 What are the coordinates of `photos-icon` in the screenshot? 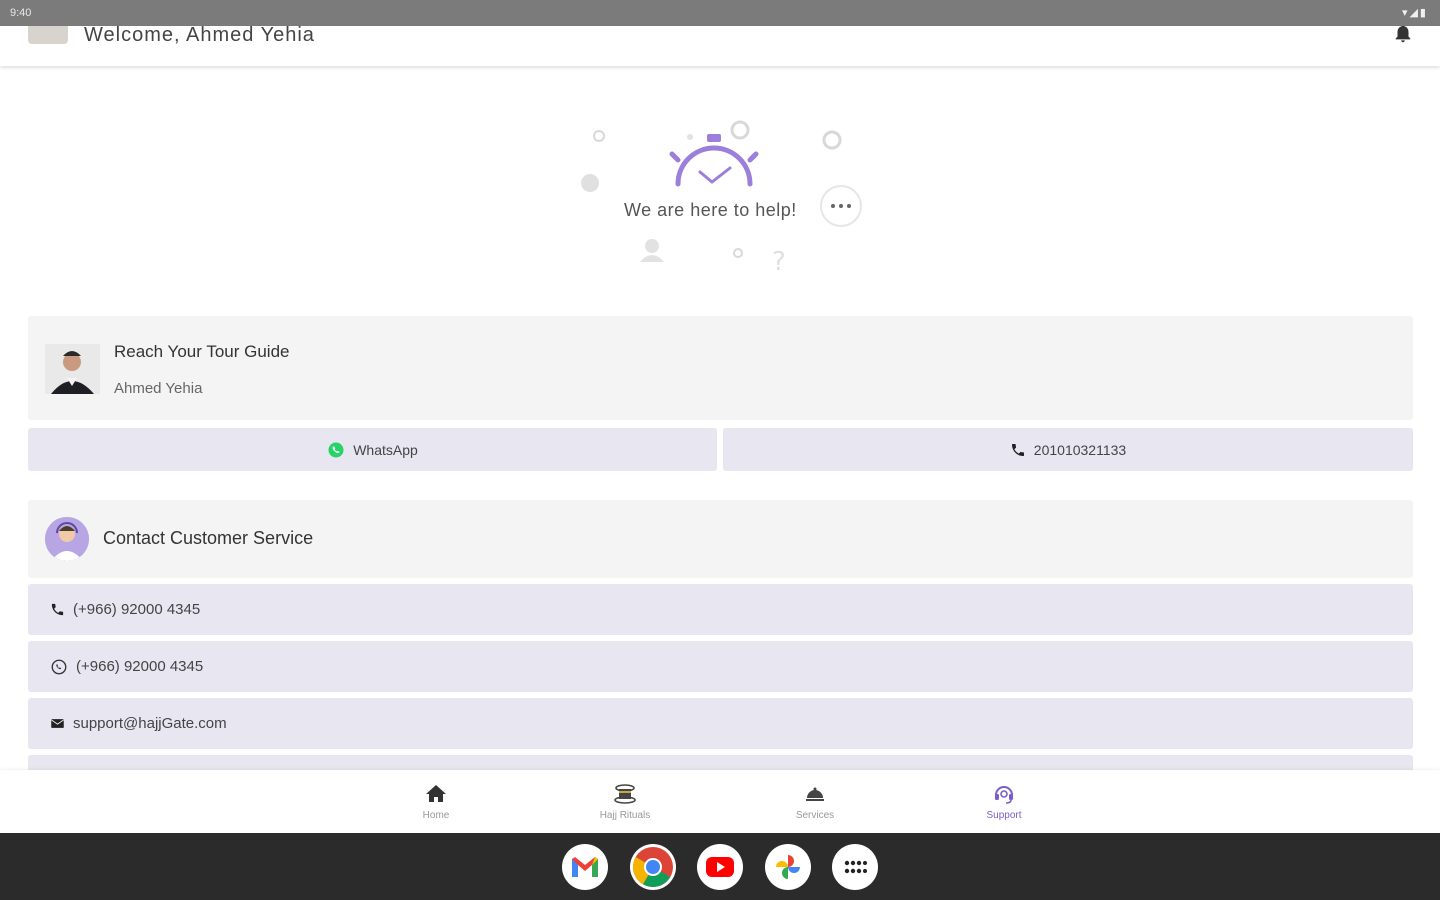 It's located at (788, 867).